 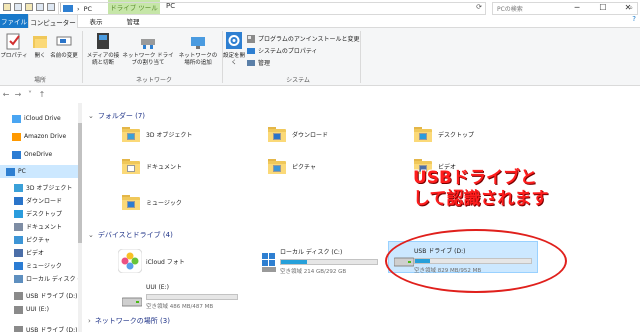 What do you see at coordinates (132, 302) in the screenshot?
I see `usb-drive-icon` at bounding box center [132, 302].